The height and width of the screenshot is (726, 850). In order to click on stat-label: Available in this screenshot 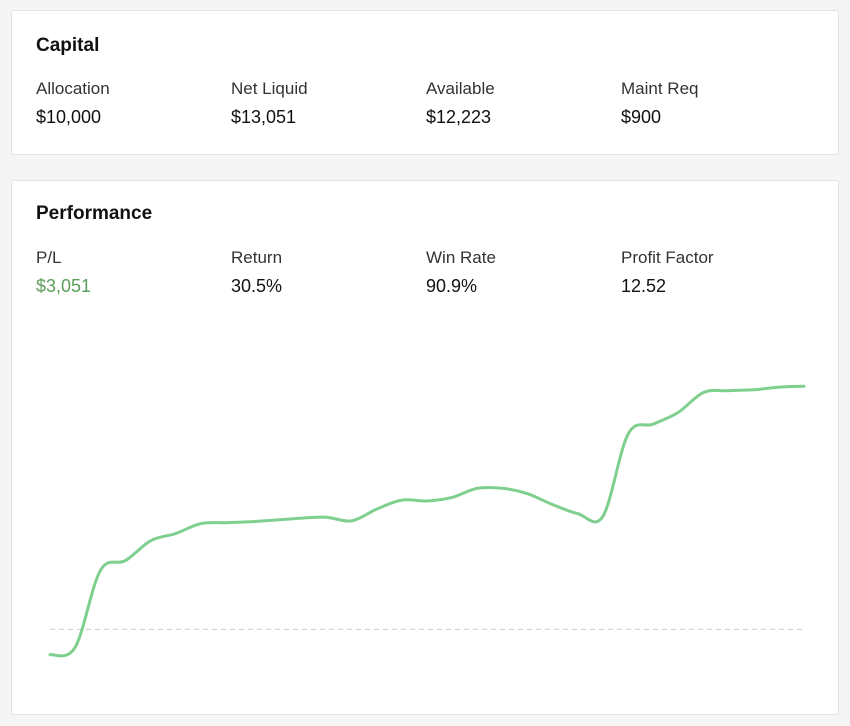, I will do `click(460, 88)`.